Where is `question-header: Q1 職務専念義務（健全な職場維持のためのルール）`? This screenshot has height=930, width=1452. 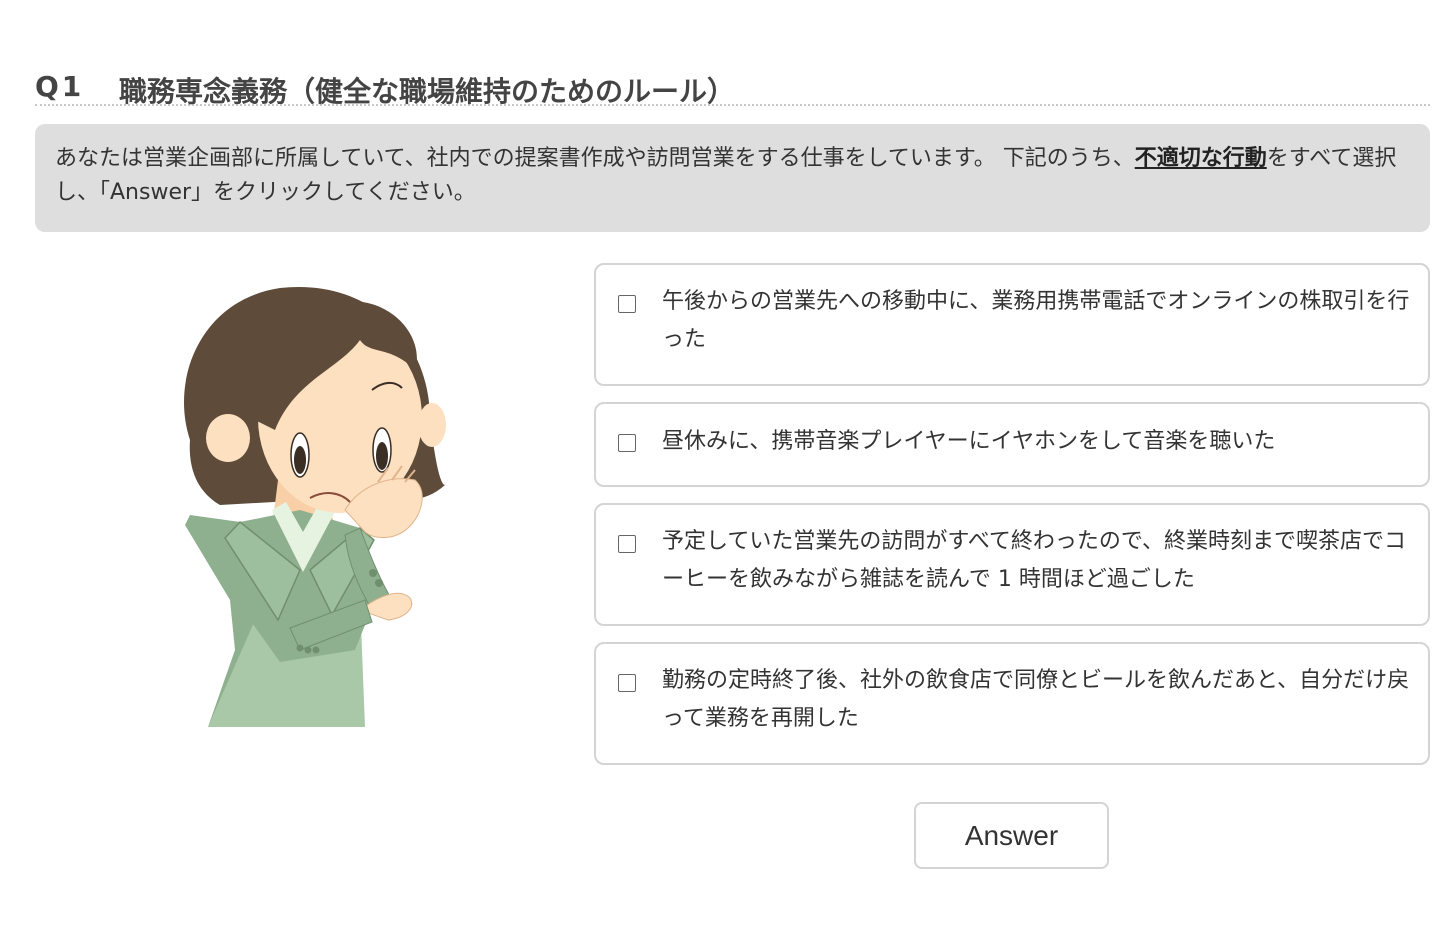 question-header: Q1 職務専念義務（健全な職場維持のためのルール） is located at coordinates (732, 86).